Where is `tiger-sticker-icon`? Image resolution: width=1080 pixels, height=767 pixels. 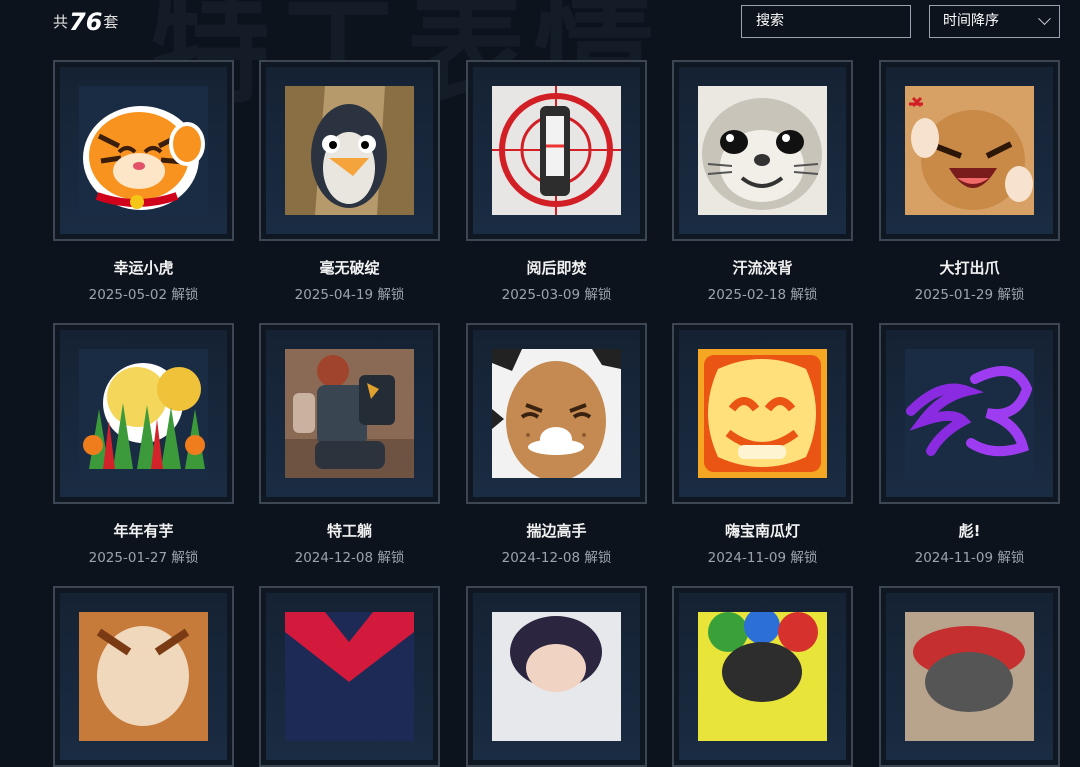
tiger-sticker-icon is located at coordinates (143, 150).